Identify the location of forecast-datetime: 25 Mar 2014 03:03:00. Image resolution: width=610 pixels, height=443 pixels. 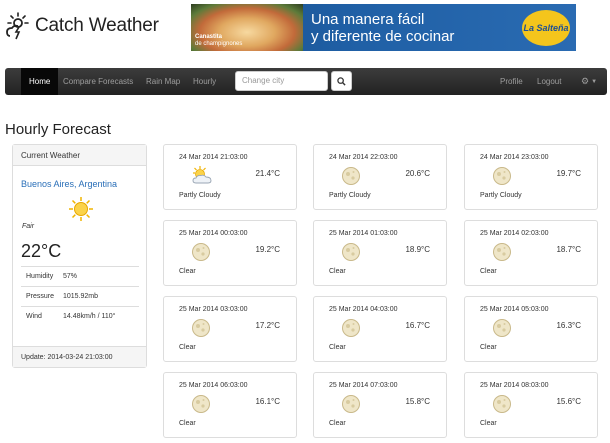
(213, 309).